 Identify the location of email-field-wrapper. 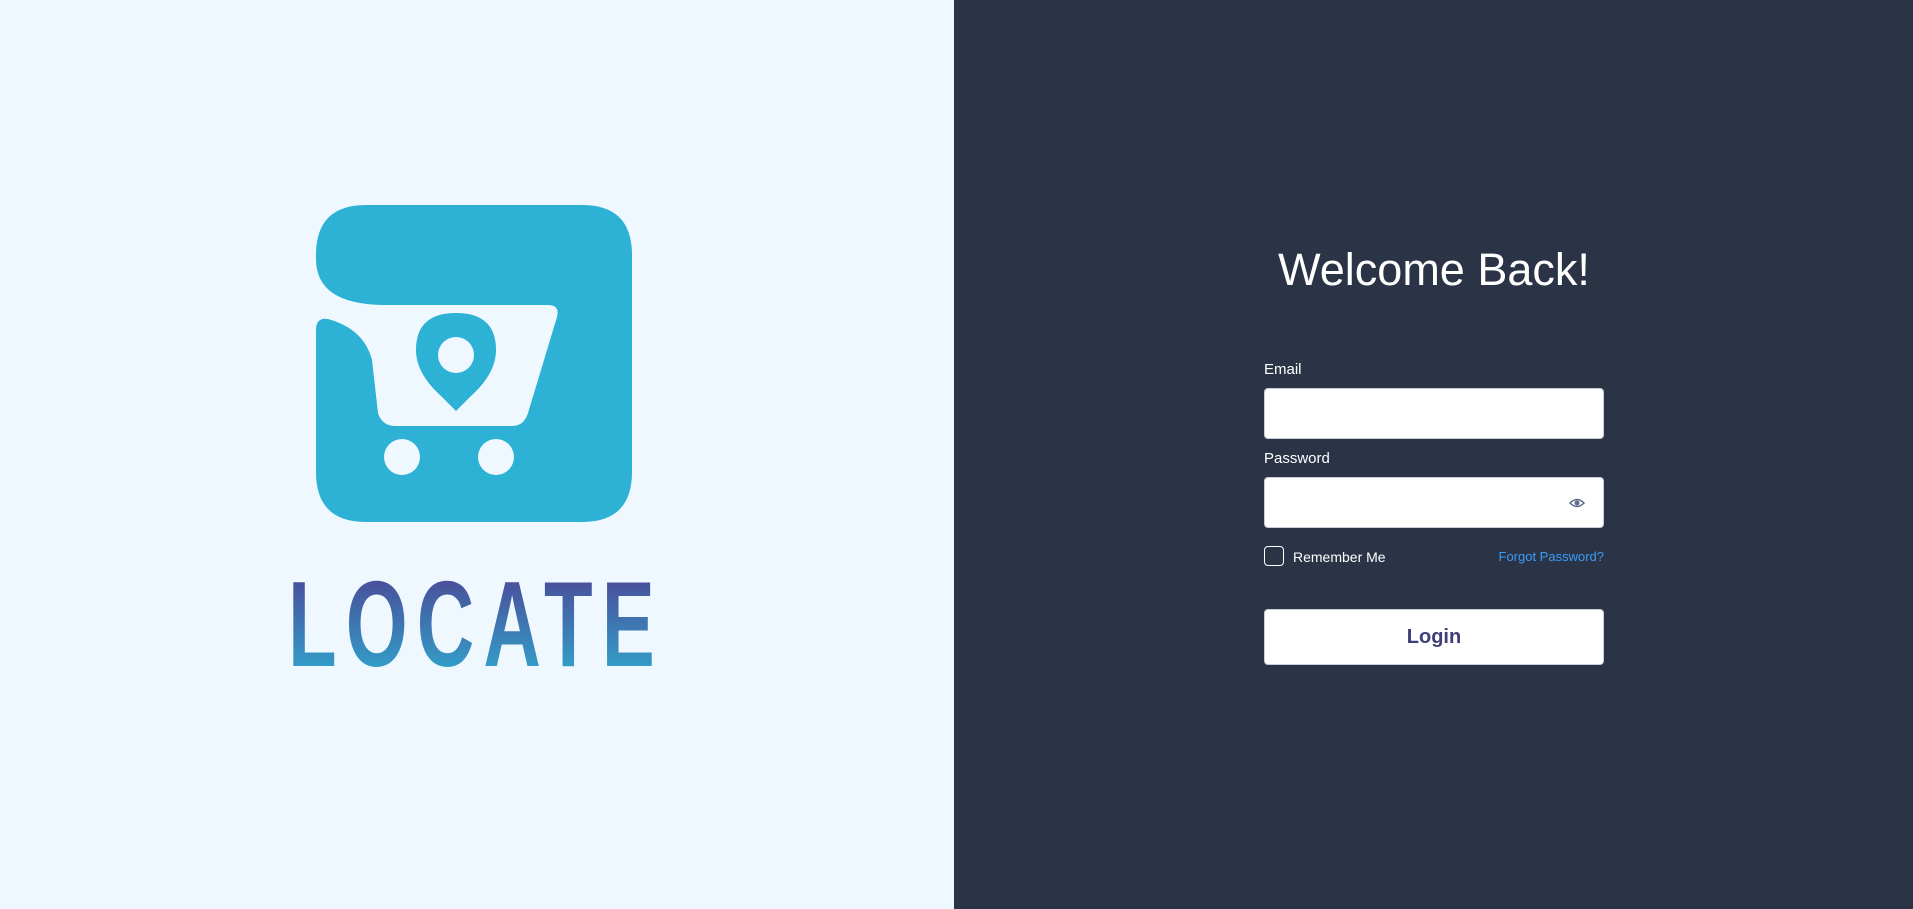
(1434, 413).